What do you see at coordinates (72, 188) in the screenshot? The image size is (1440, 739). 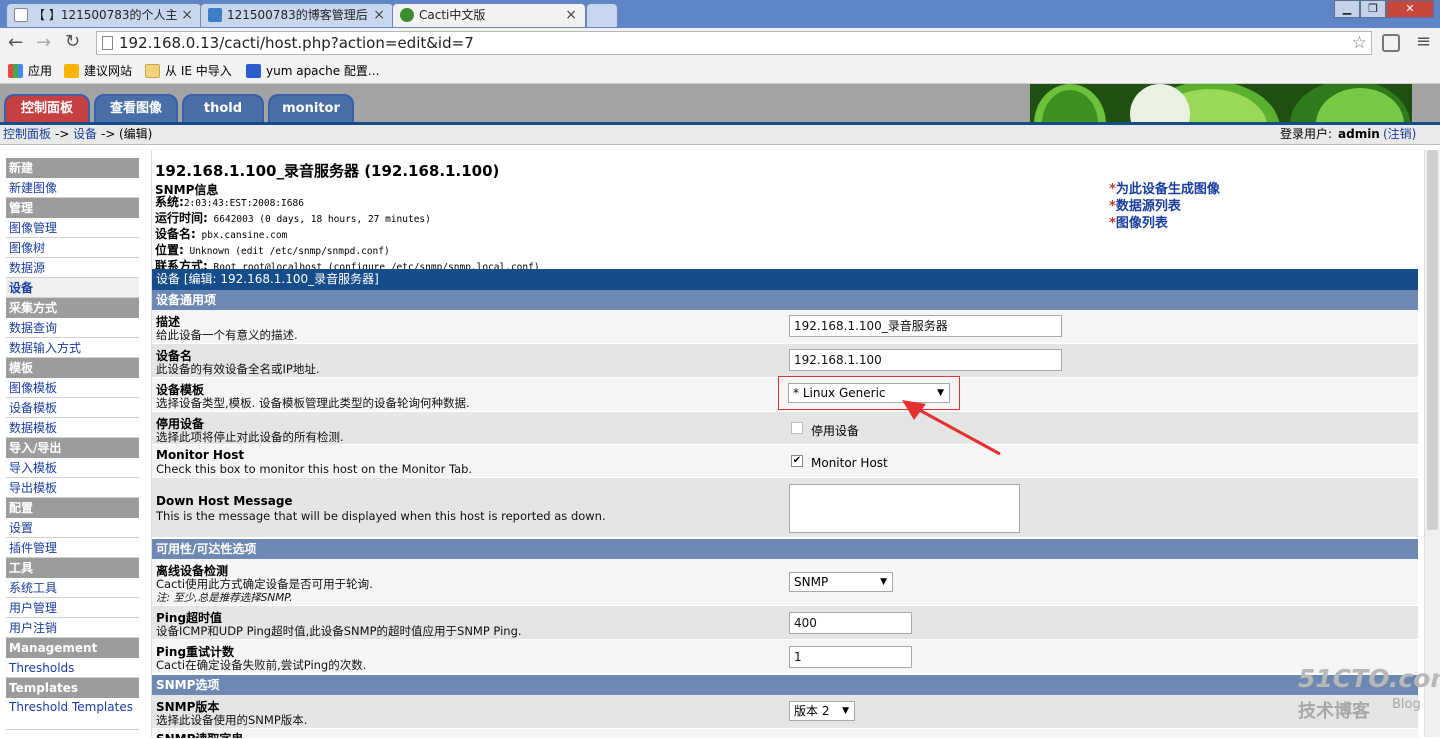 I see `menu-item: 新建图像` at bounding box center [72, 188].